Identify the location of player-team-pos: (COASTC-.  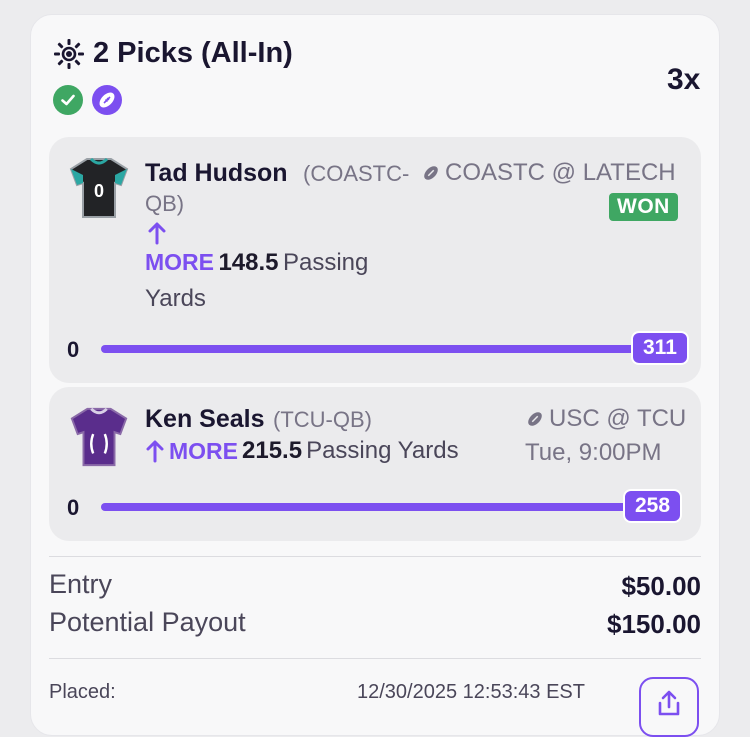
(356, 173).